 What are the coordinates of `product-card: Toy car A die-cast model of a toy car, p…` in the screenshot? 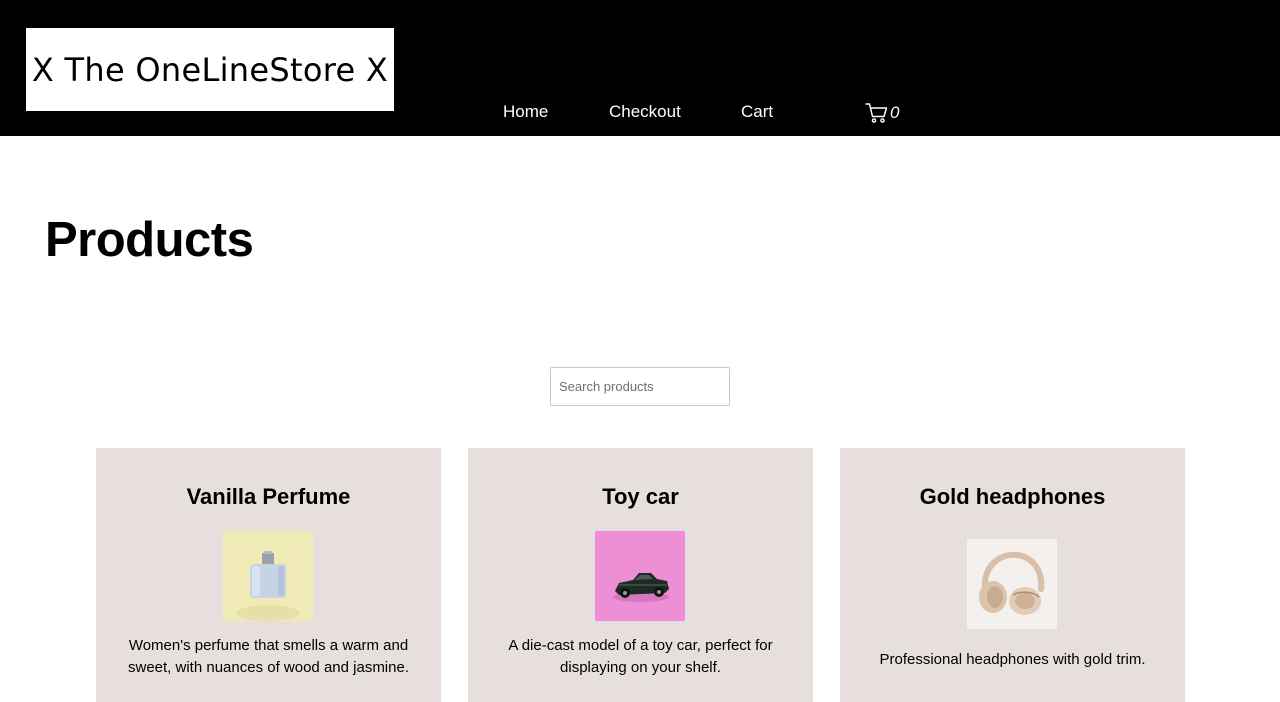 It's located at (640, 575).